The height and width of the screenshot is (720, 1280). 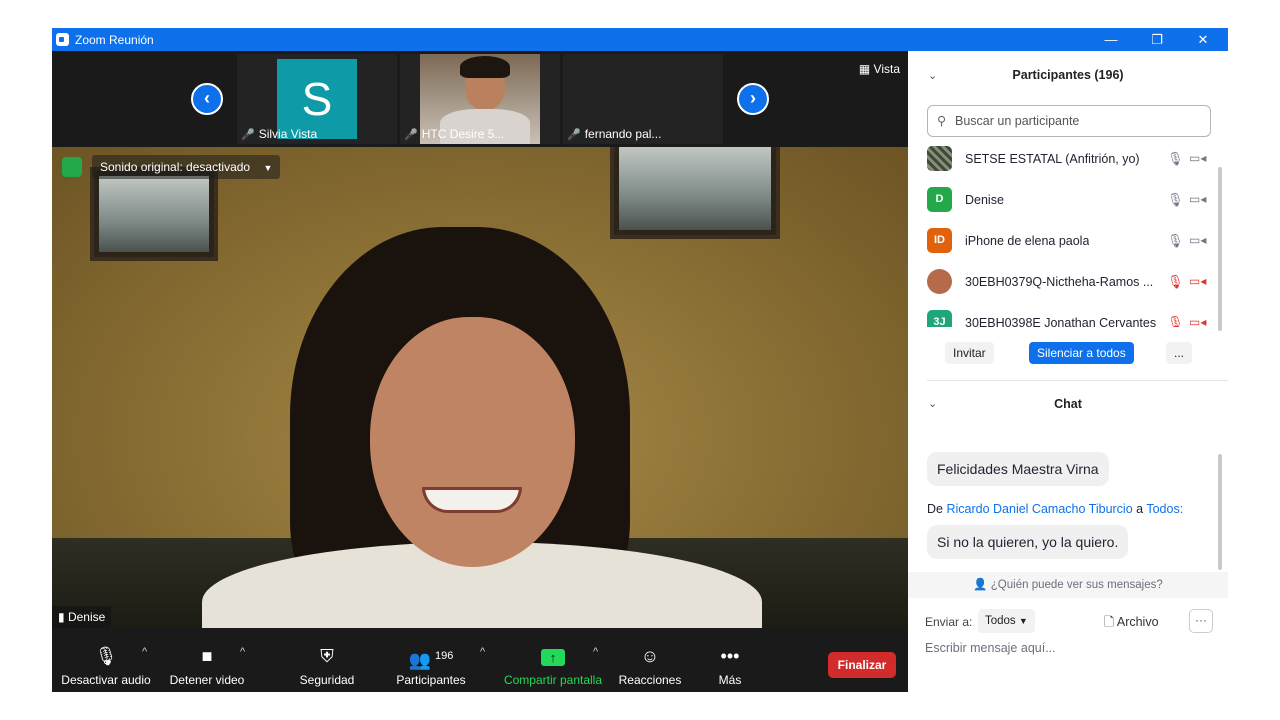 What do you see at coordinates (207, 656) in the screenshot?
I see `camera-icon: ■` at bounding box center [207, 656].